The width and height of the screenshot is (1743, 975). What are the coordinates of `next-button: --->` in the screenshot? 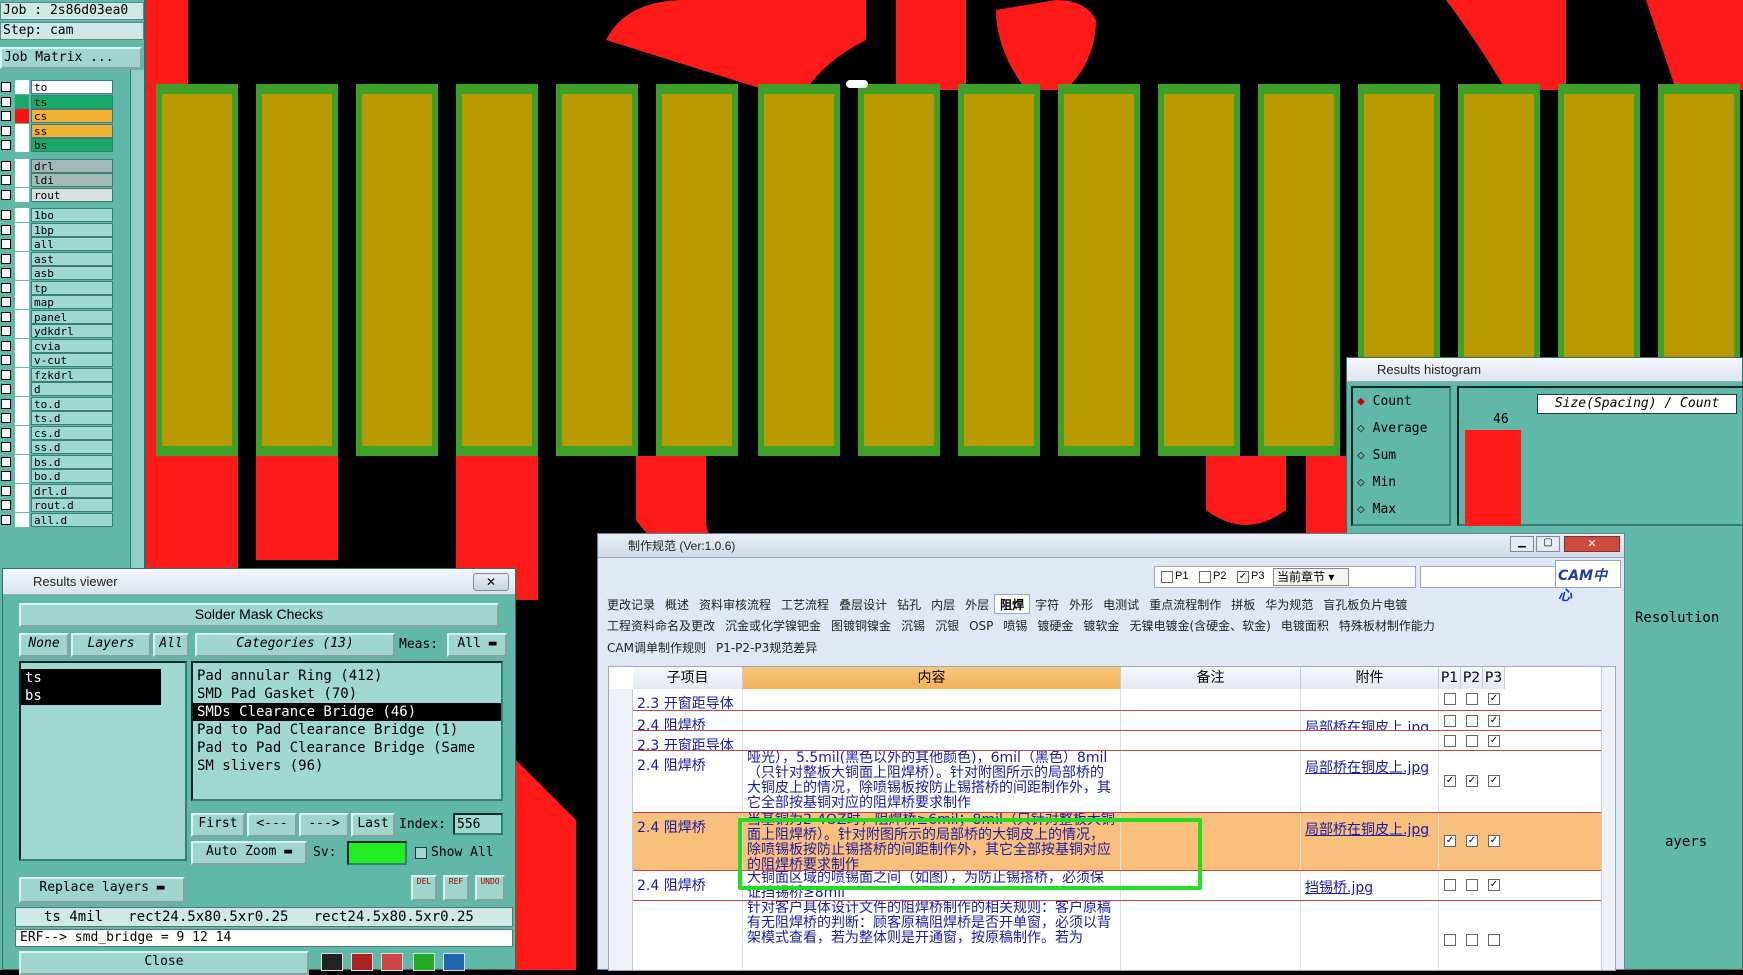 It's located at (324, 825).